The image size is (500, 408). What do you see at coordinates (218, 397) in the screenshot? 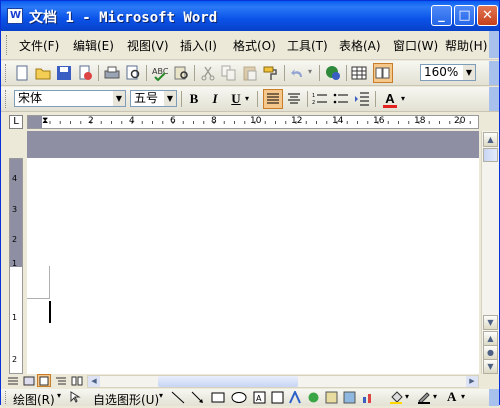
I see `rectangle-icon` at bounding box center [218, 397].